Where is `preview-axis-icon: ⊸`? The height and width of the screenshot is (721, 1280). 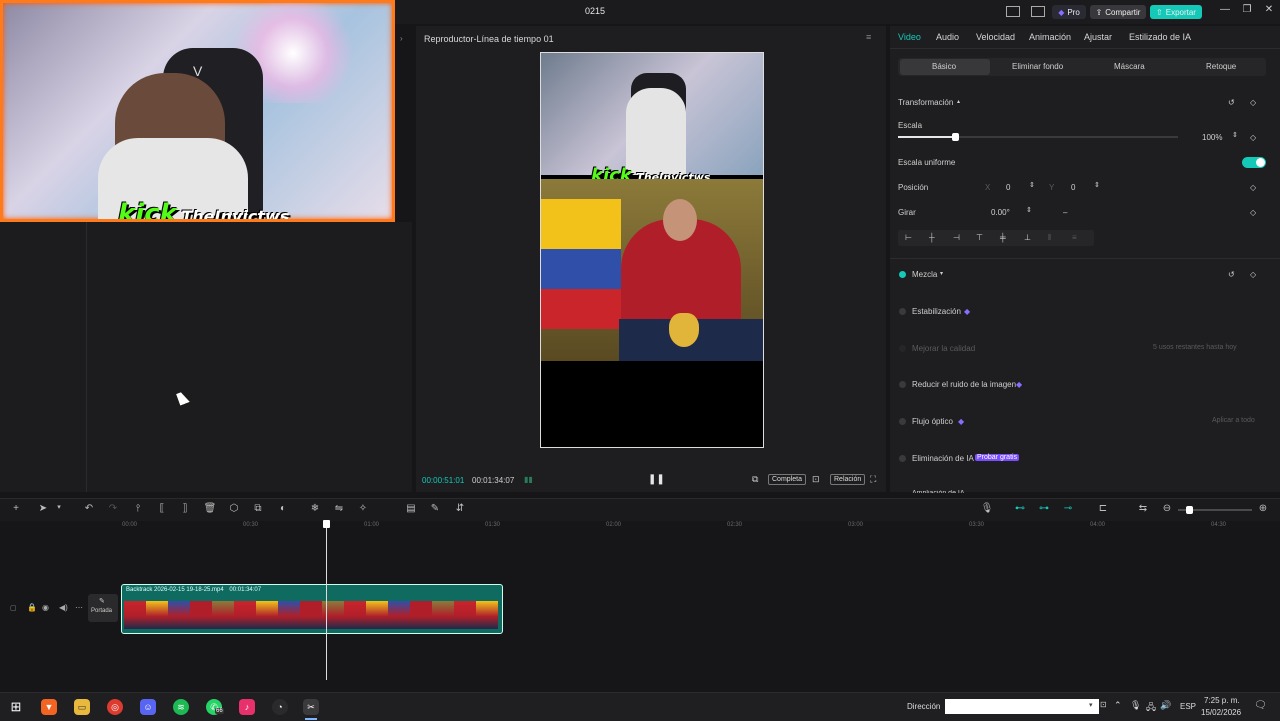
preview-axis-icon: ⊸ is located at coordinates (1068, 508).